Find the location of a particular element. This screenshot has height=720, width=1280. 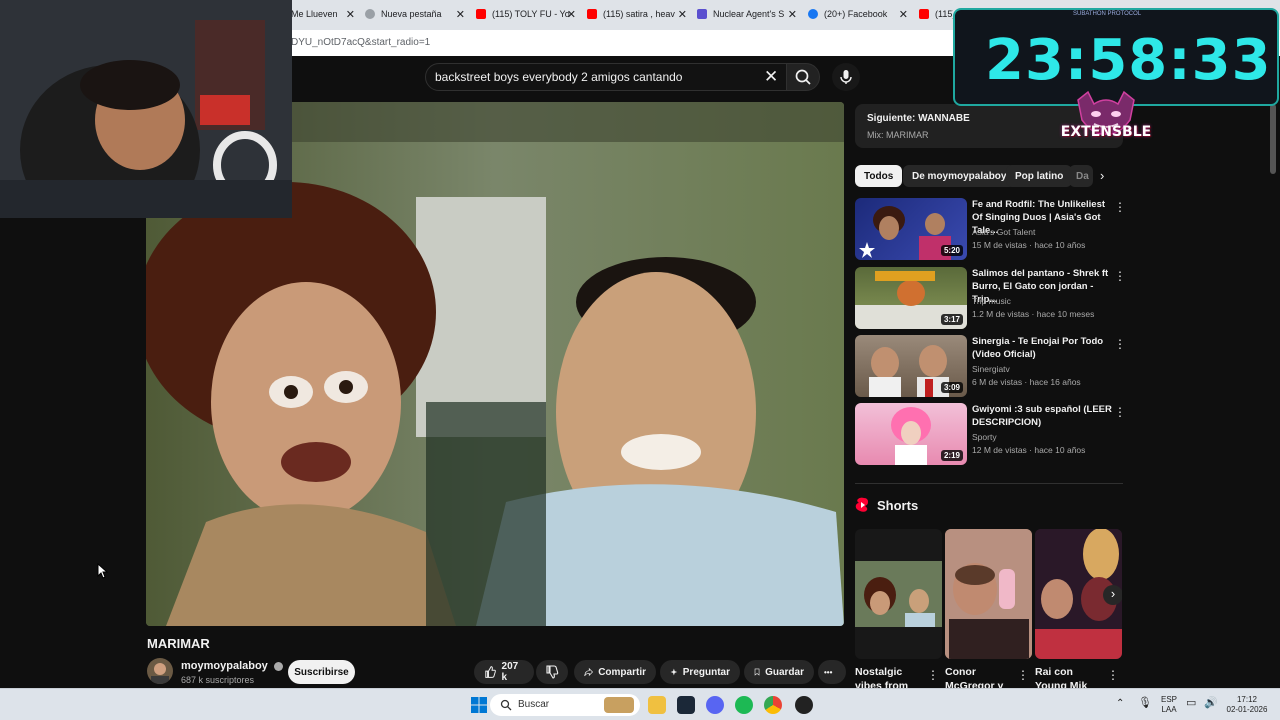

taskbar-search-label: Buscar is located at coordinates (534, 704).